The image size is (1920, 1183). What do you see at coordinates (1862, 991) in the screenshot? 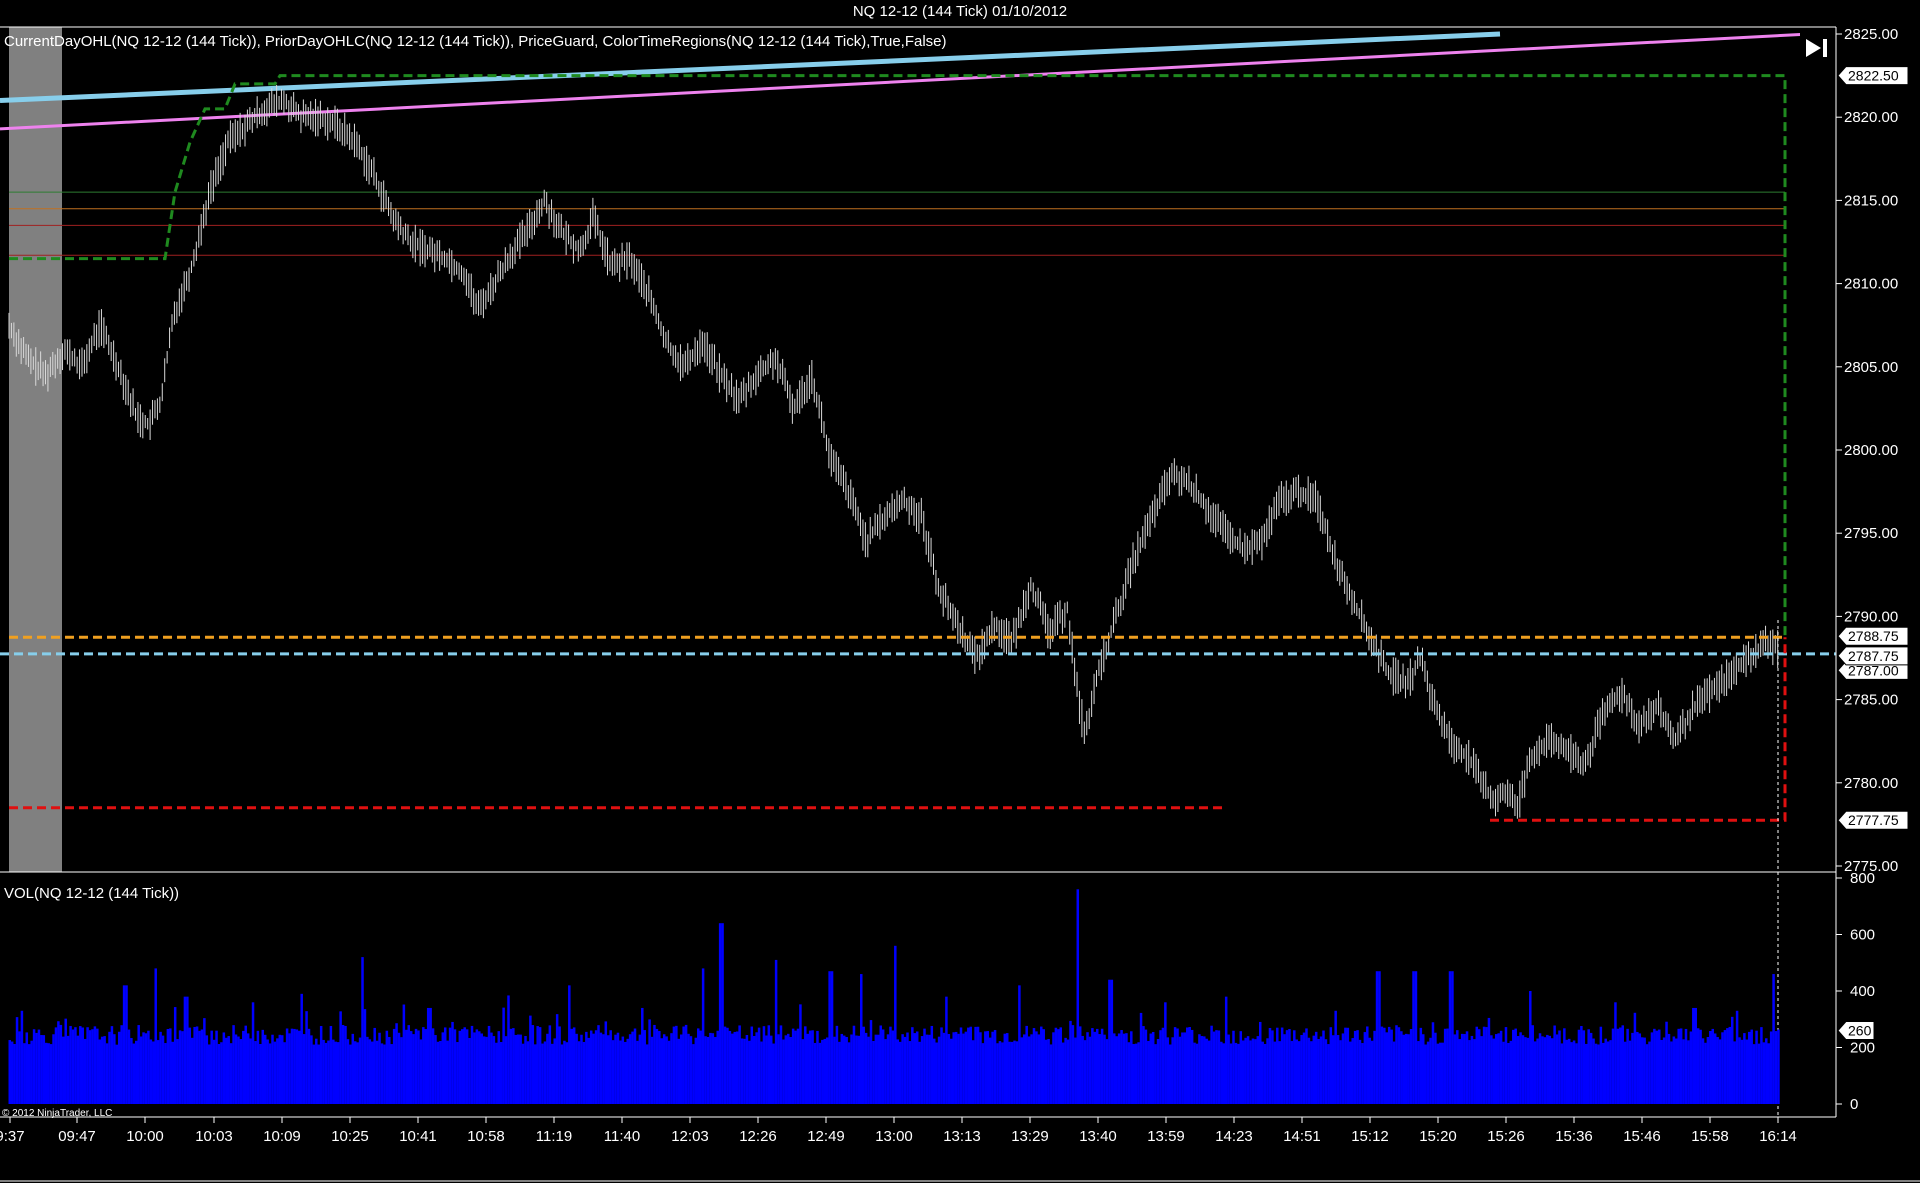
I see `volume-tick-label: 400` at bounding box center [1862, 991].